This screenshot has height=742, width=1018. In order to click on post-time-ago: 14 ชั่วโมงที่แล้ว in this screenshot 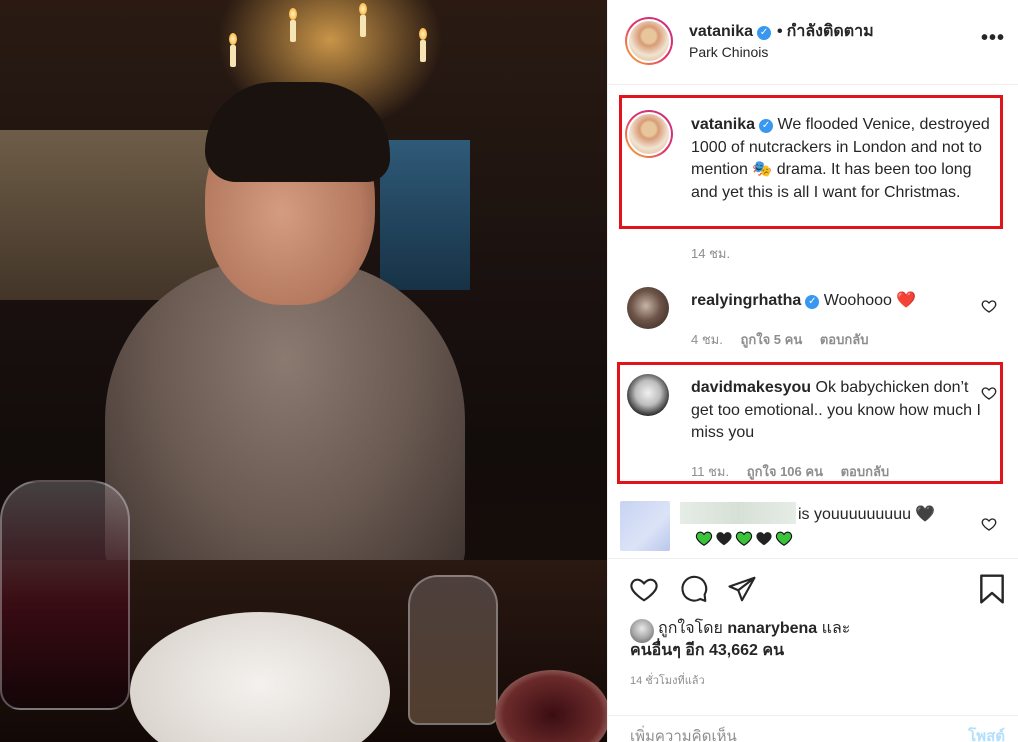, I will do `click(667, 680)`.